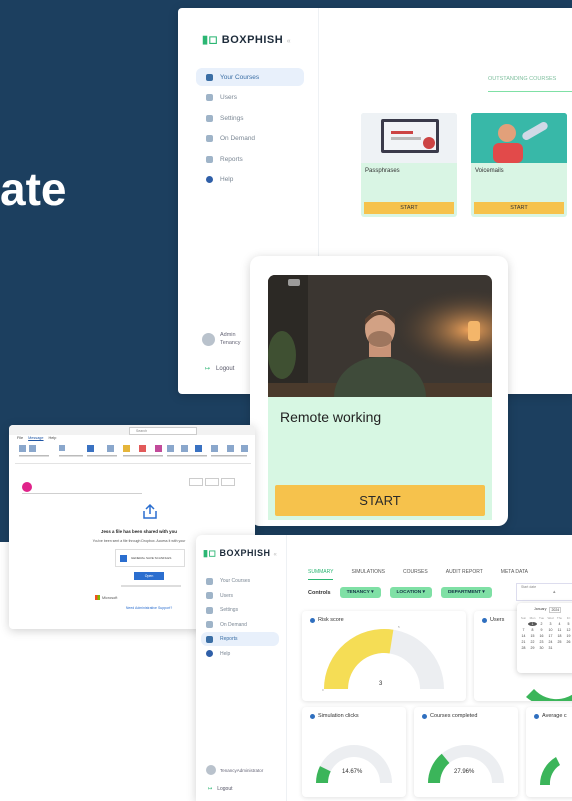  I want to click on calendar-day: 25, so click(559, 642).